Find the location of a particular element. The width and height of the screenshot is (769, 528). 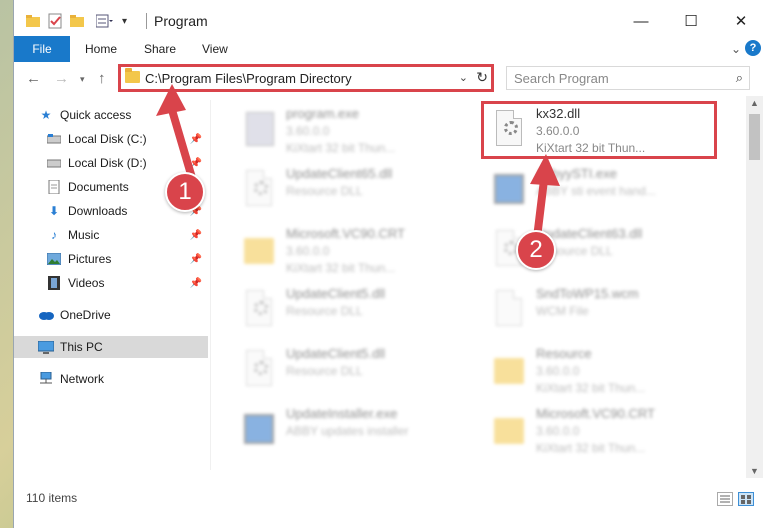

sidebar-item-network: Network is located at coordinates (111, 379).